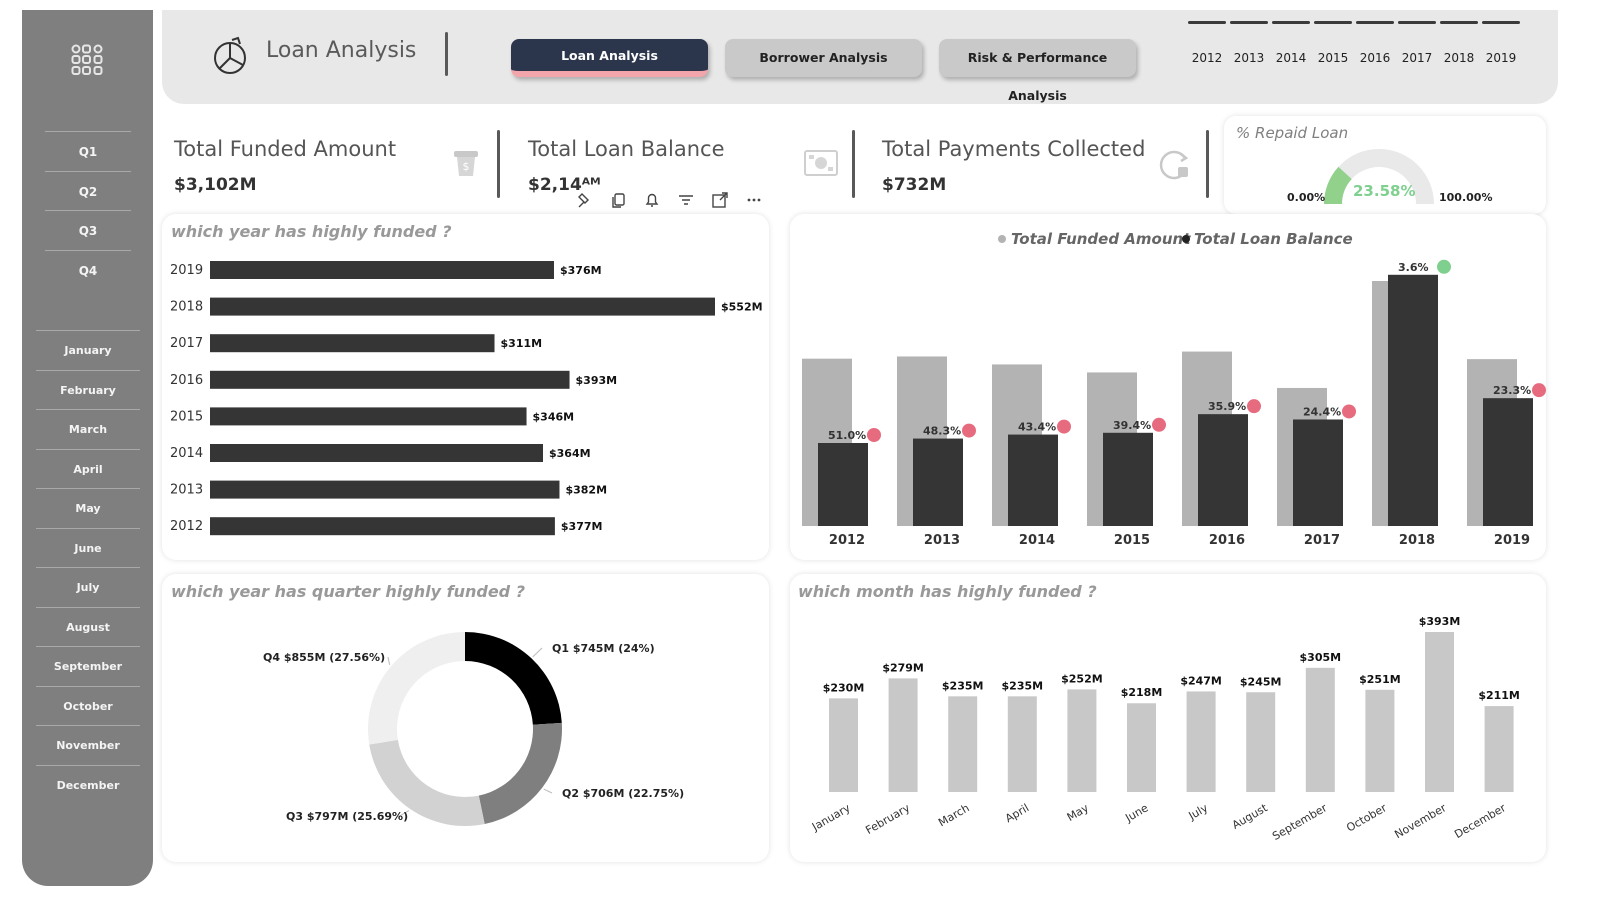  Describe the element at coordinates (368, 416) in the screenshot. I see `bar-2015` at that location.